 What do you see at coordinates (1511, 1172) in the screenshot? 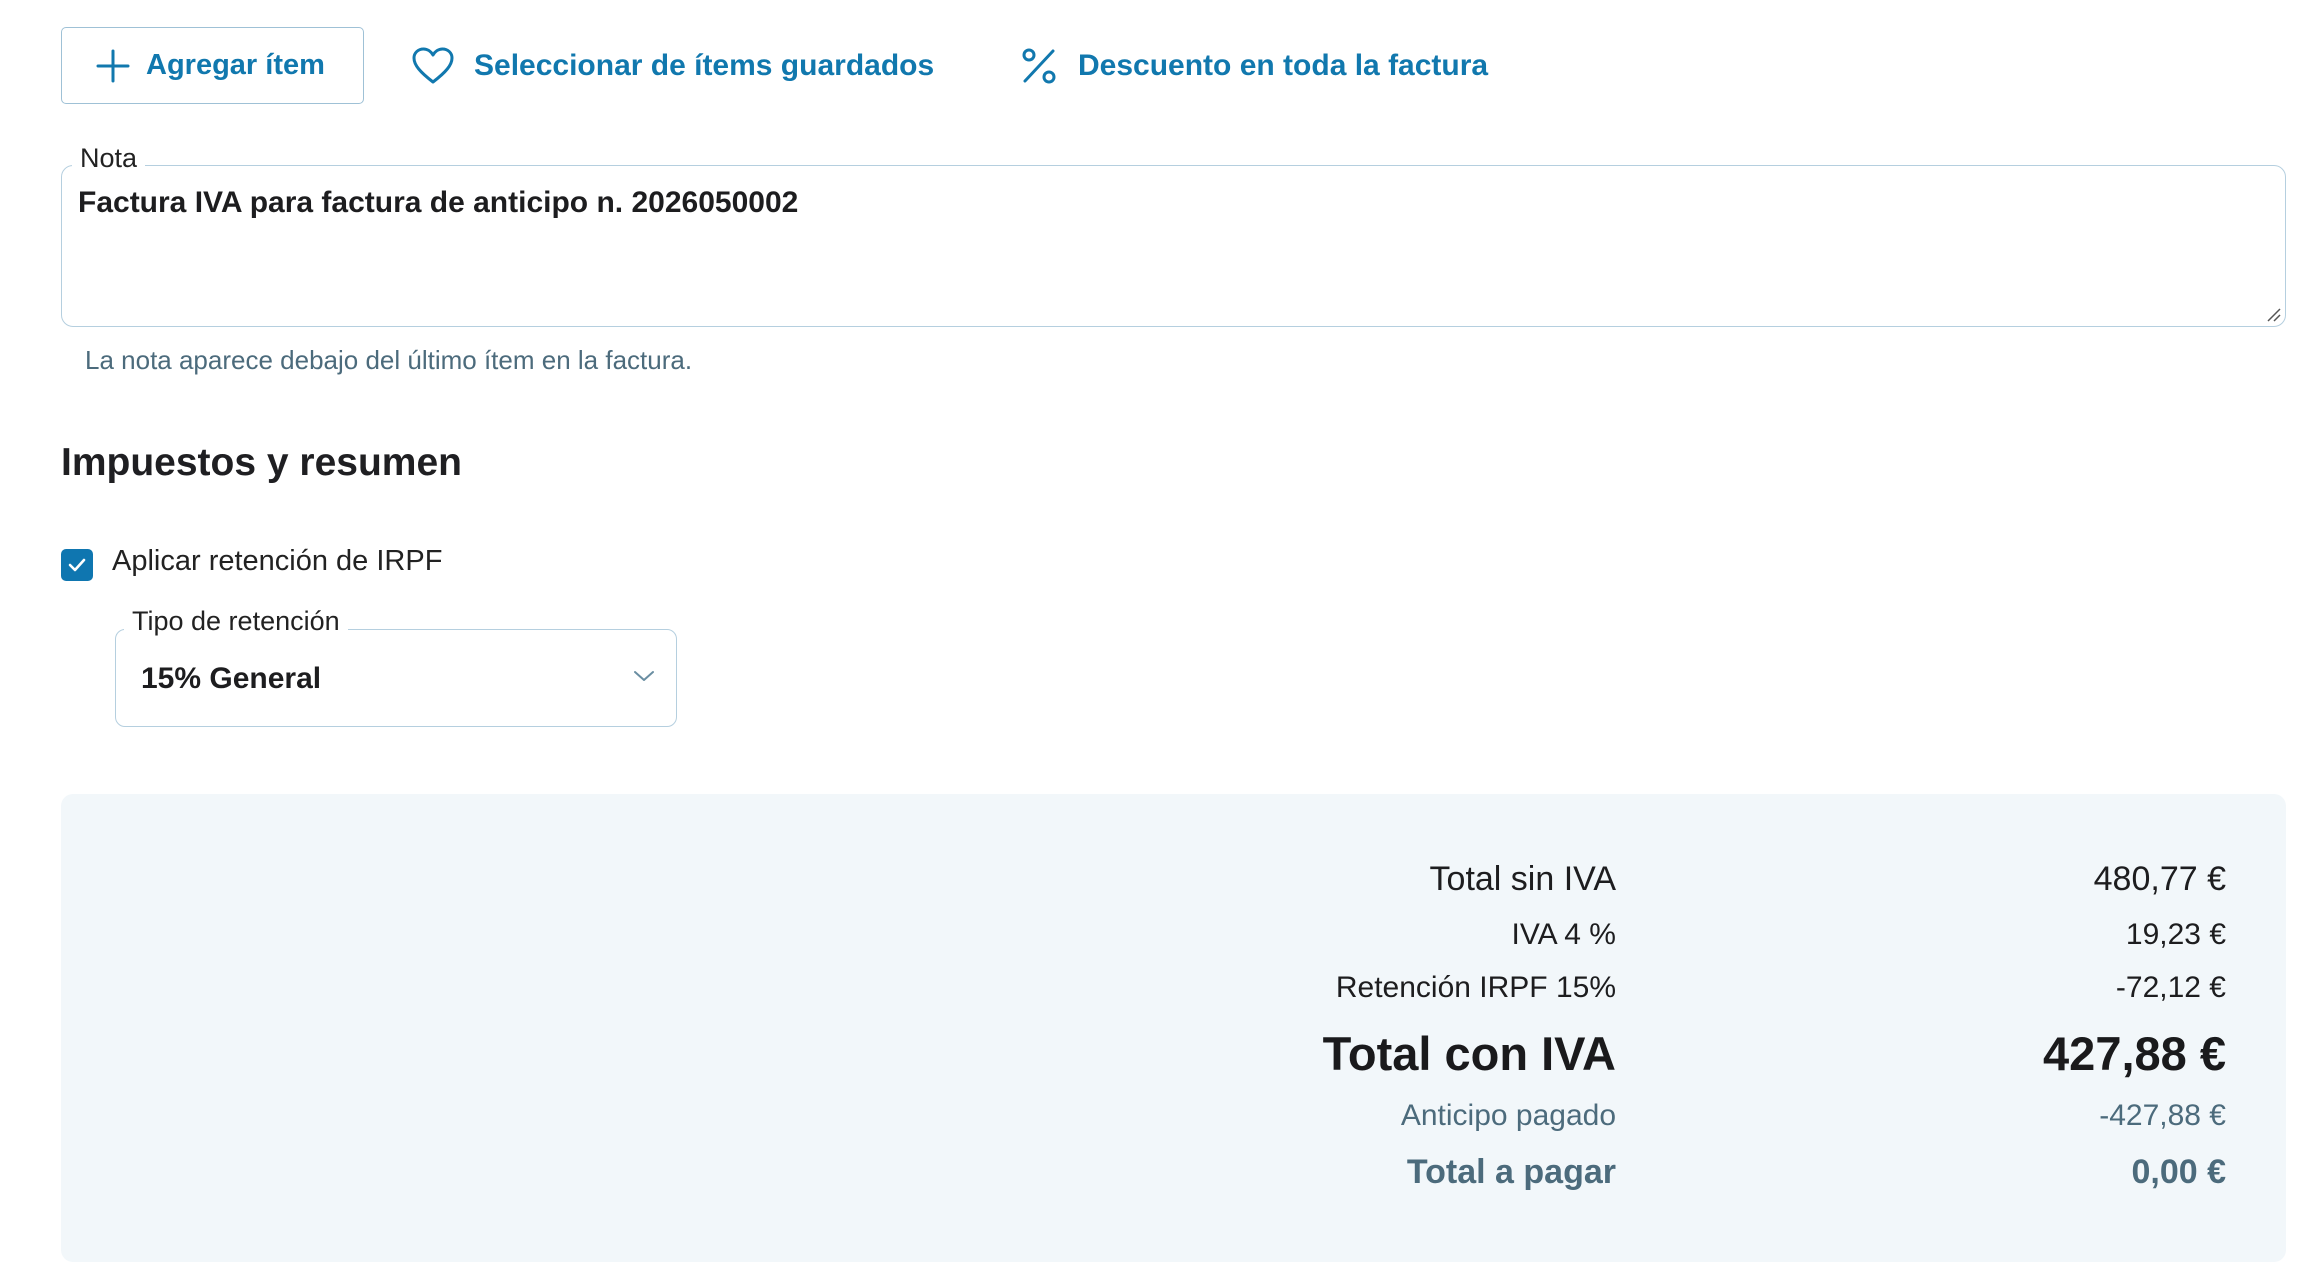
I see `amount-due-label: Total a pagar` at bounding box center [1511, 1172].